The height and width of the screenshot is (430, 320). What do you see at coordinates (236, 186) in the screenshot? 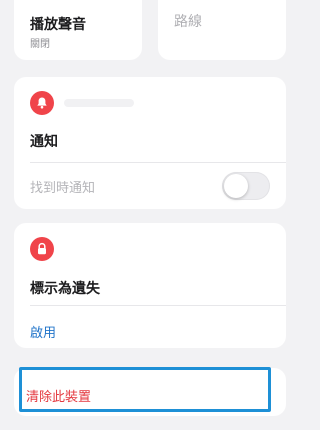
I see `toggle-knob` at bounding box center [236, 186].